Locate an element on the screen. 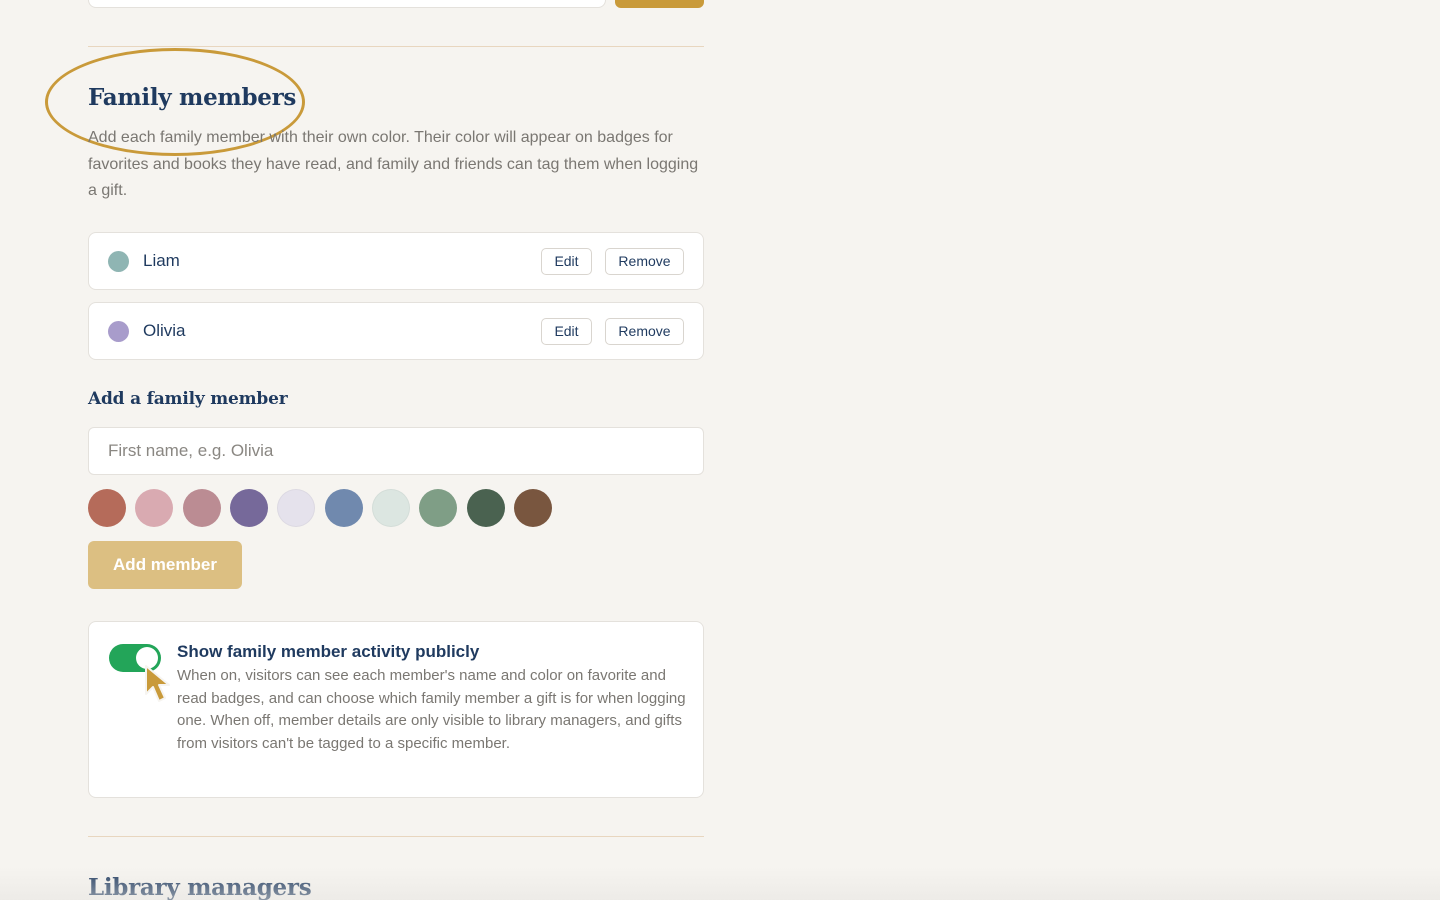 Image resolution: width=1440 pixels, height=900 pixels. section-title: Family members is located at coordinates (192, 97).